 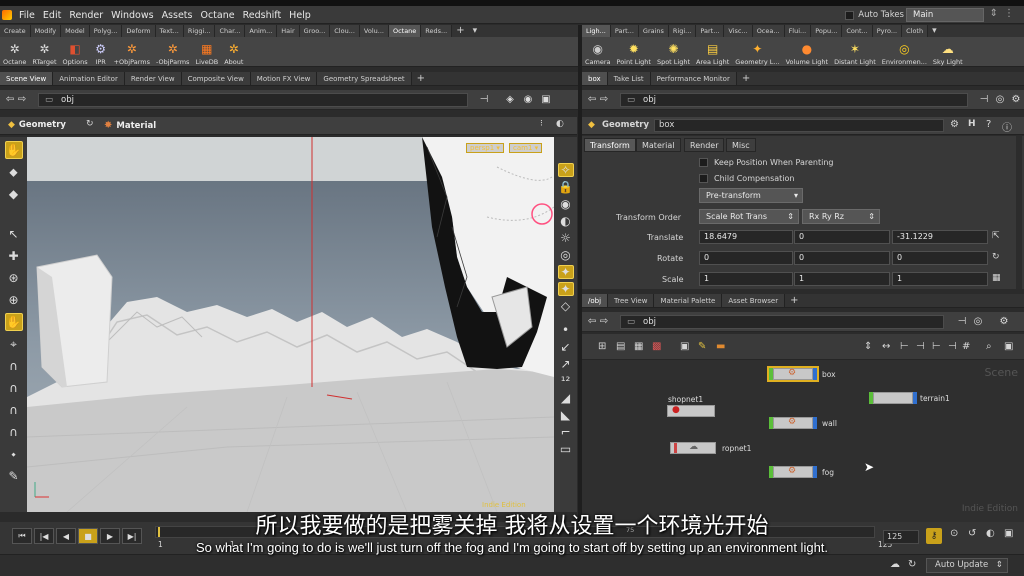 I want to click on move-tool-icon: ✚, so click(x=14, y=256).